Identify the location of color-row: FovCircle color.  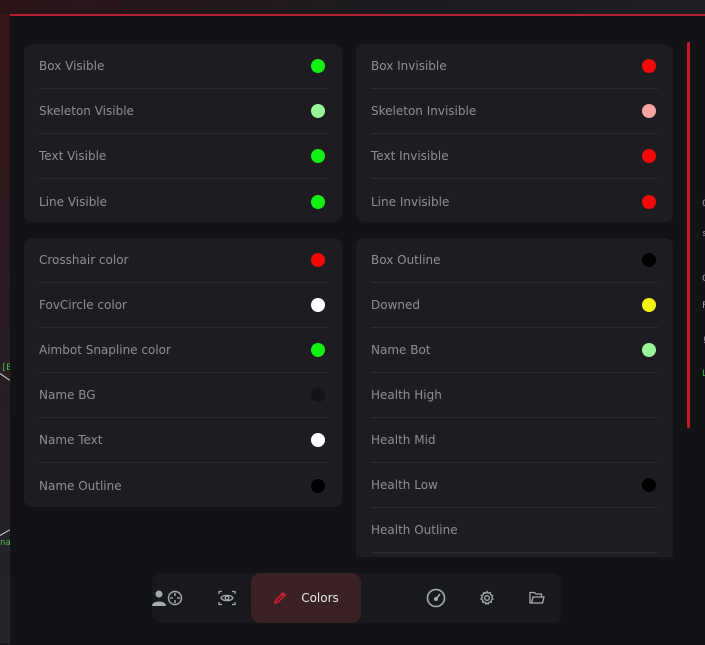
(183, 305).